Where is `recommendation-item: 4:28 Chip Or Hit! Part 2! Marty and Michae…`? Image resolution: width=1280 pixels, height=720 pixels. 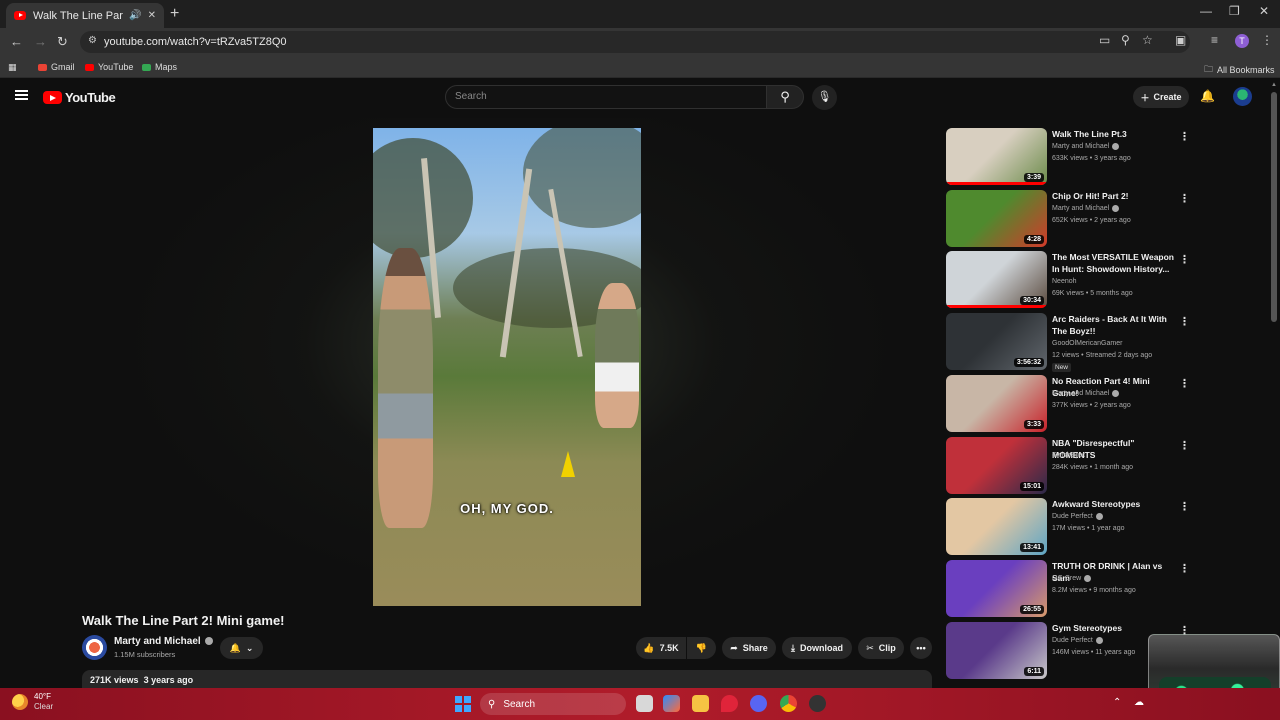 recommendation-item: 4:28 Chip Or Hit! Part 2! Marty and Michae… is located at coordinates (1071, 219).